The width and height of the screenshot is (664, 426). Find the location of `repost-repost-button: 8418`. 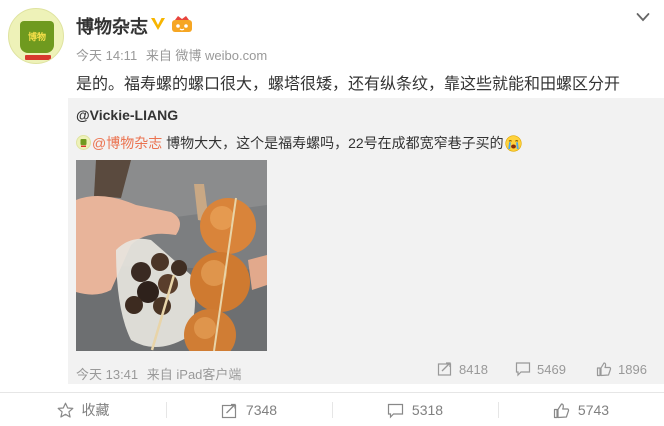

repost-repost-button: 8418 is located at coordinates (462, 369).